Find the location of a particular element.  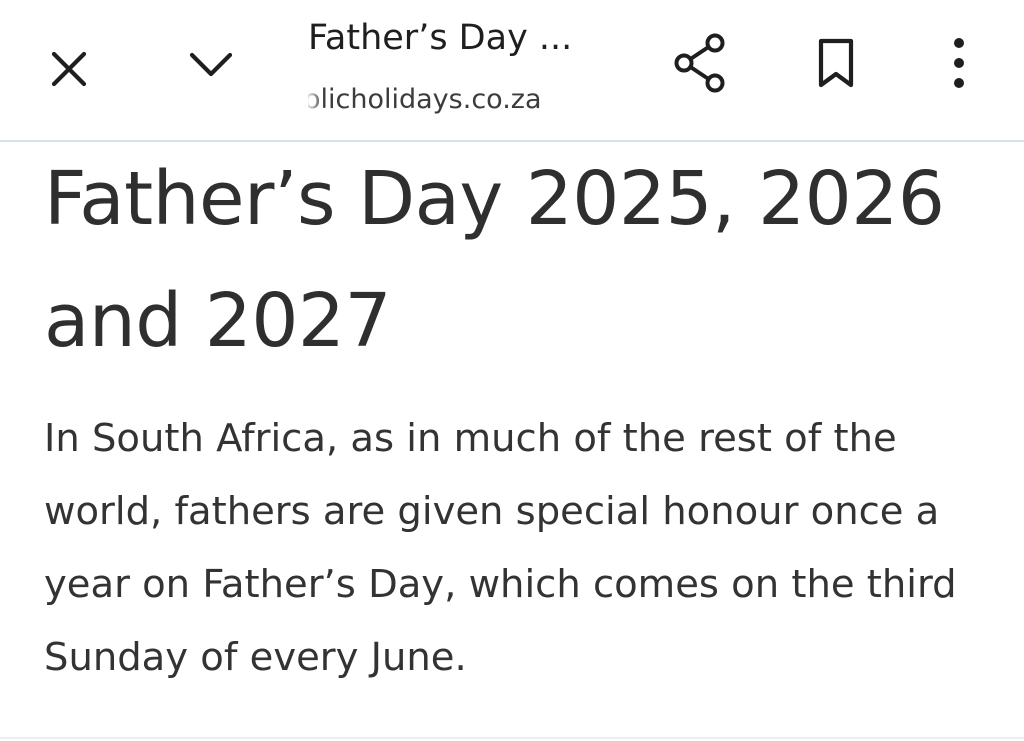

chevron-down-icon is located at coordinates (211, 64).